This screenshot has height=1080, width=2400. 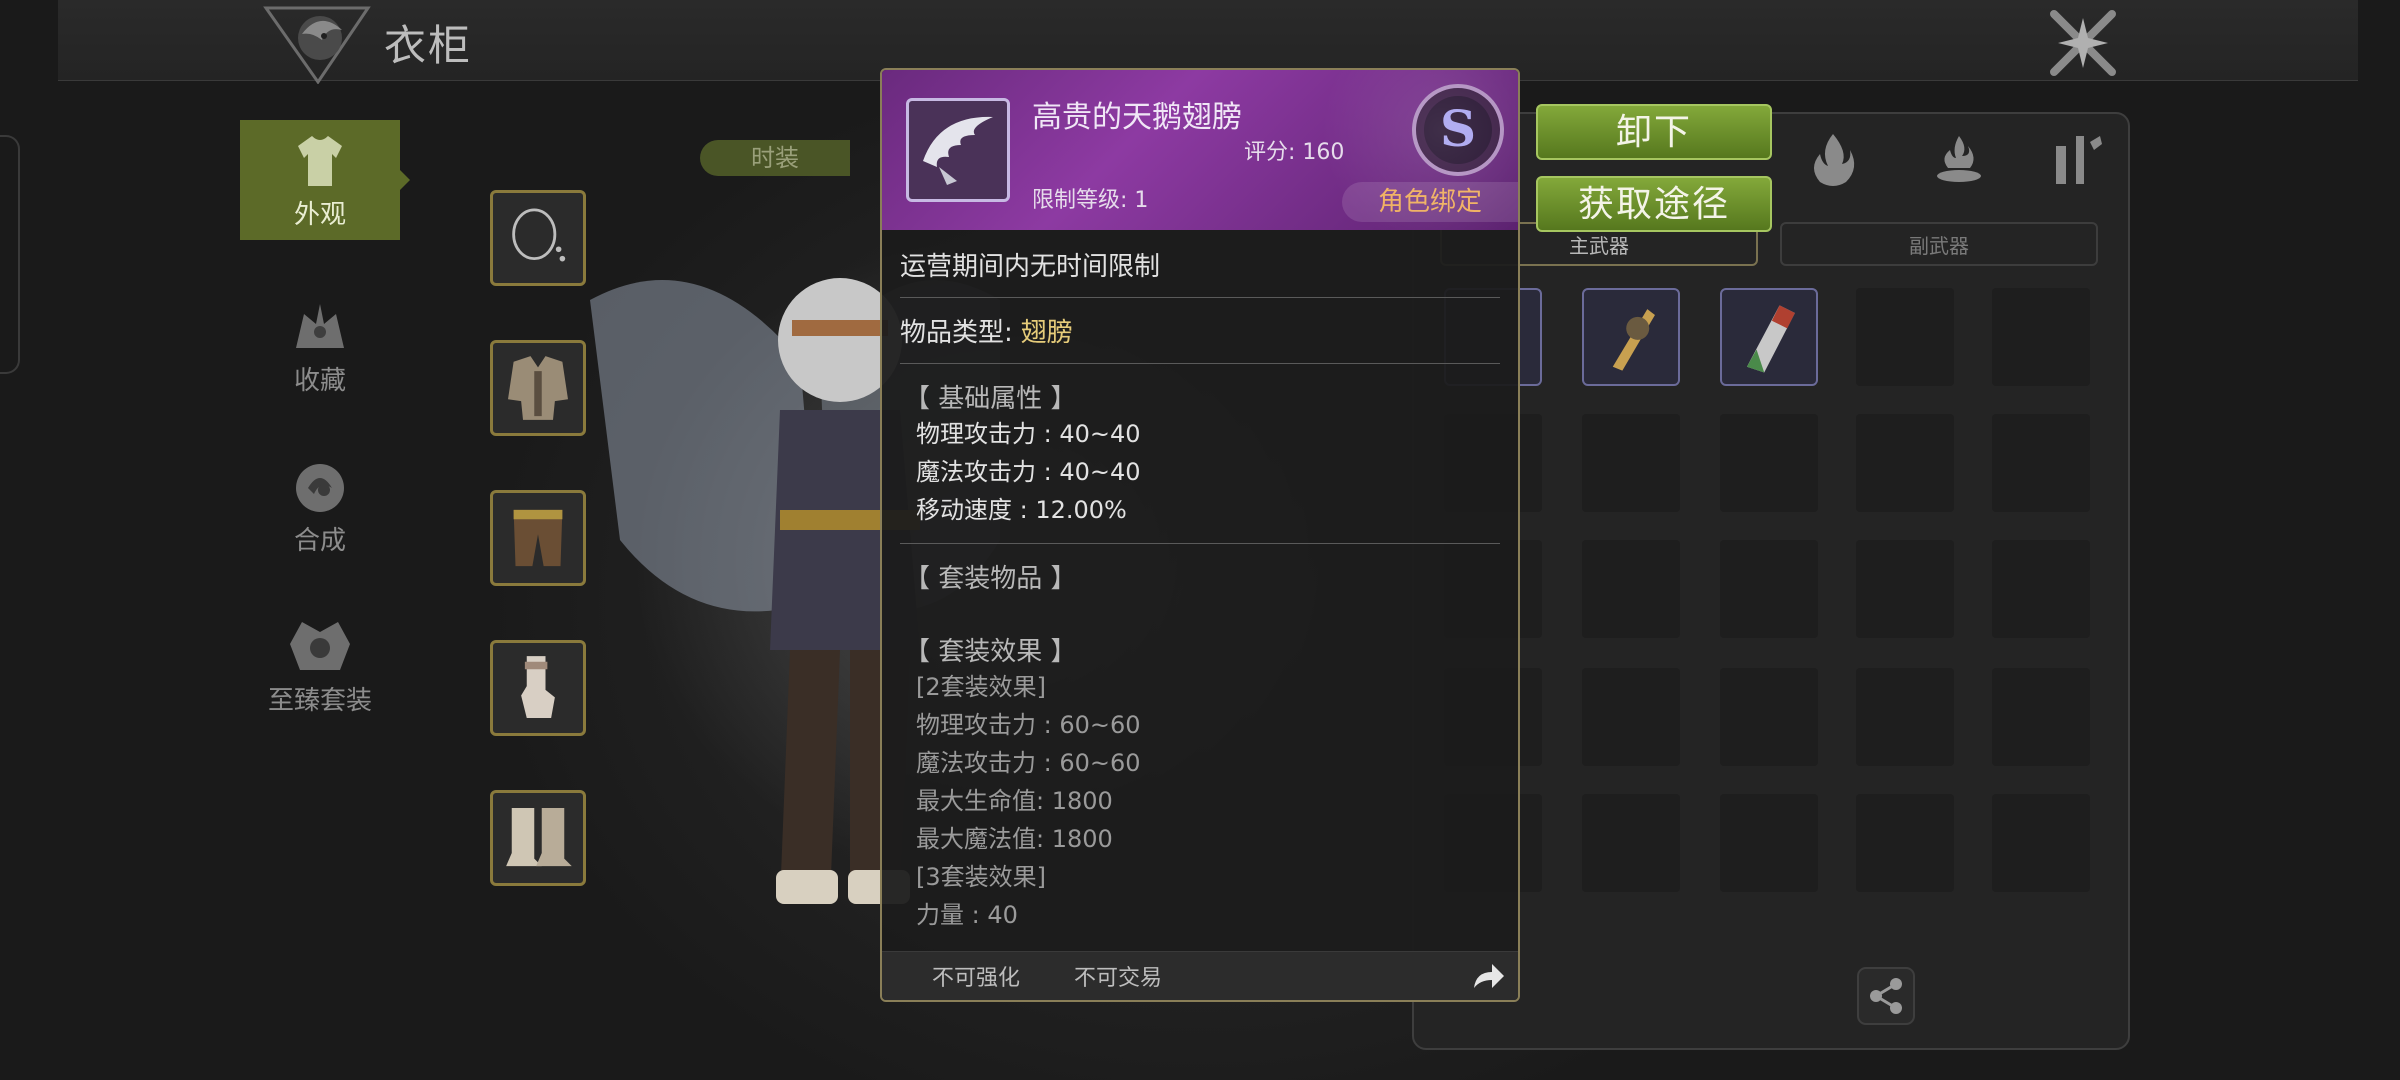 I want to click on item-score: 评分: 160, so click(x=1294, y=152).